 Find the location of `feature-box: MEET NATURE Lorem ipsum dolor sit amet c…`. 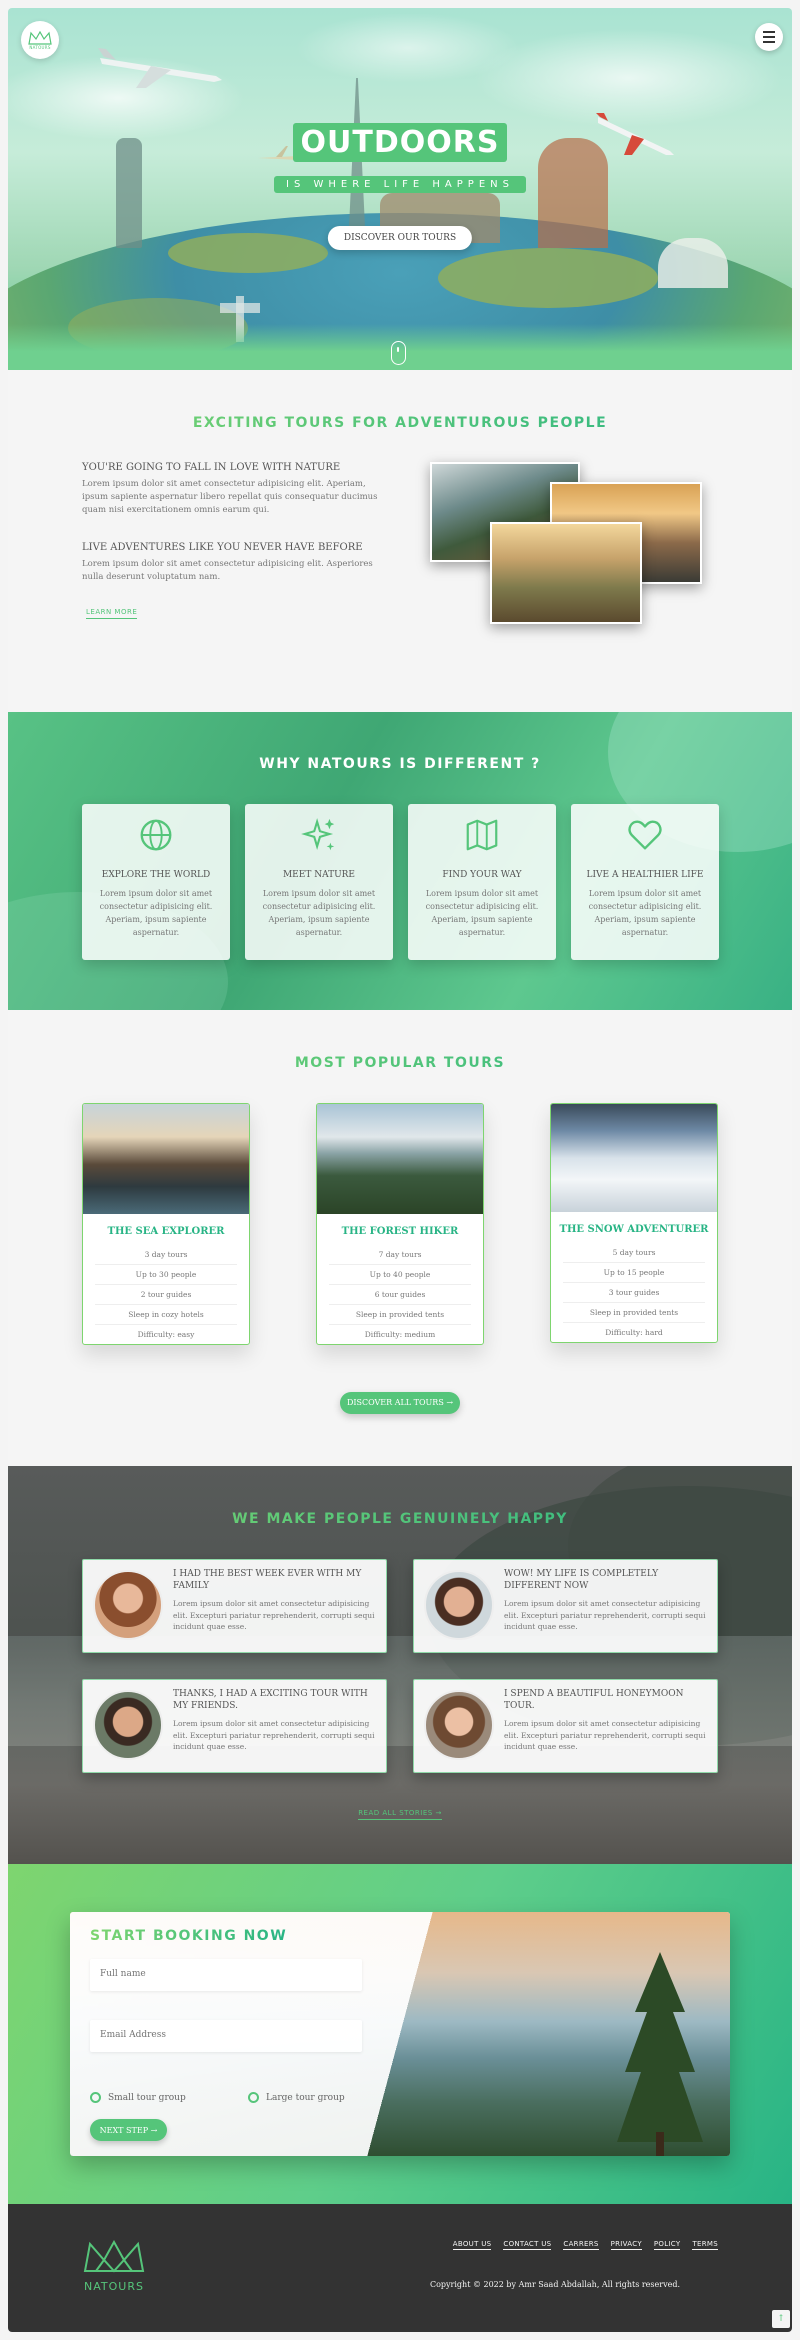

feature-box: MEET NATURE Lorem ipsum dolor sit amet c… is located at coordinates (319, 882).